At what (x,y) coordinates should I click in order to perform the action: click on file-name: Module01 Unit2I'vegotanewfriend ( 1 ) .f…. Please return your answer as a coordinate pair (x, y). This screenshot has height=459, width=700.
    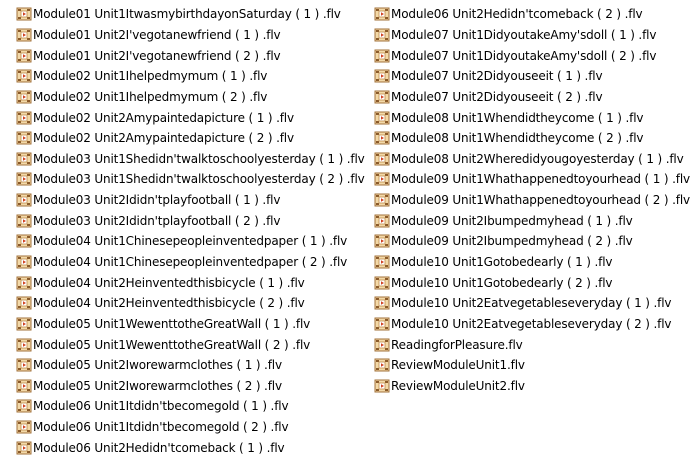
    Looking at the image, I should click on (157, 34).